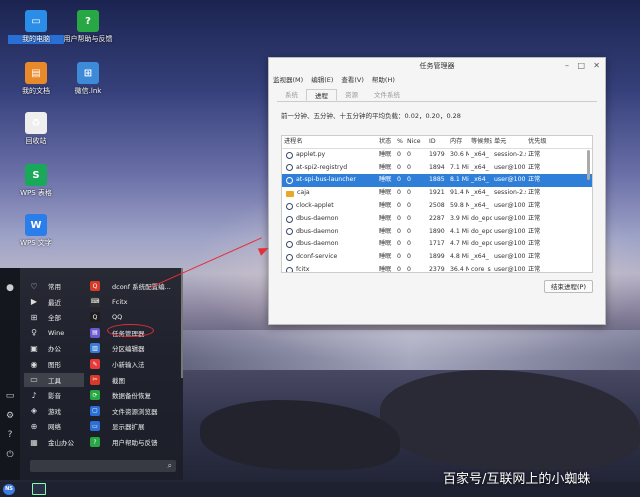  What do you see at coordinates (54, 348) in the screenshot?
I see `category-item: ▣ 办公` at bounding box center [54, 348].